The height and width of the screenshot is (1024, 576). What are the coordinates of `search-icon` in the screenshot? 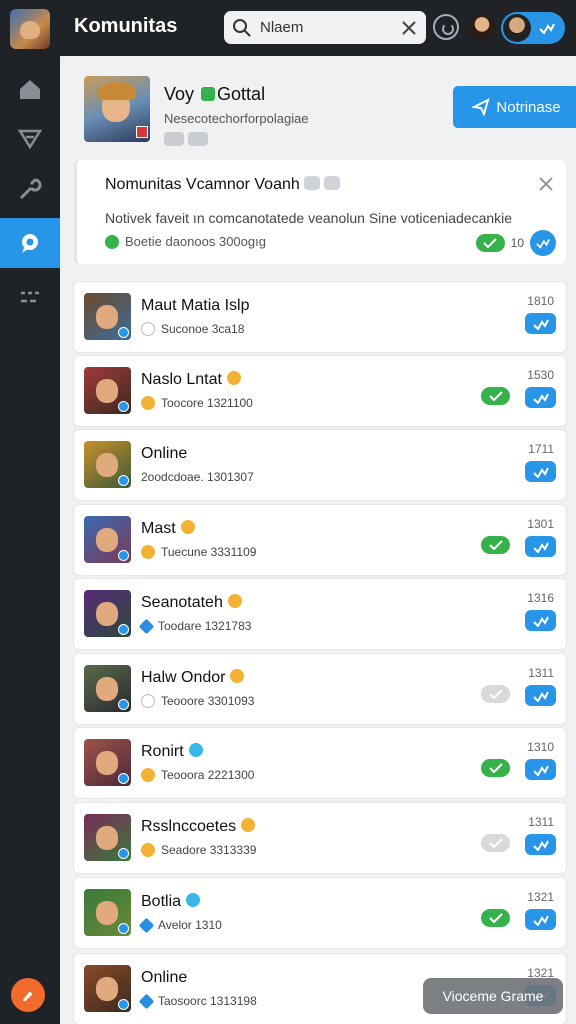 It's located at (242, 27).